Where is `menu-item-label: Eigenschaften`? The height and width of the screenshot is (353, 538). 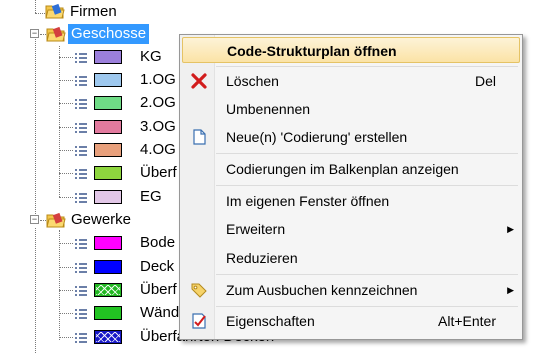
menu-item-label: Eigenschaften is located at coordinates (270, 321).